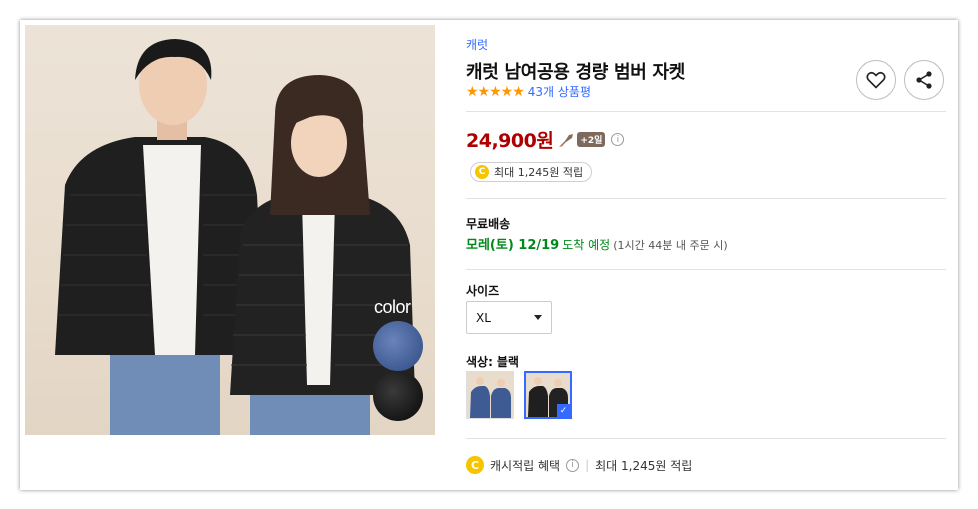  I want to click on rocket-delivery-badge: +2일, so click(582, 139).